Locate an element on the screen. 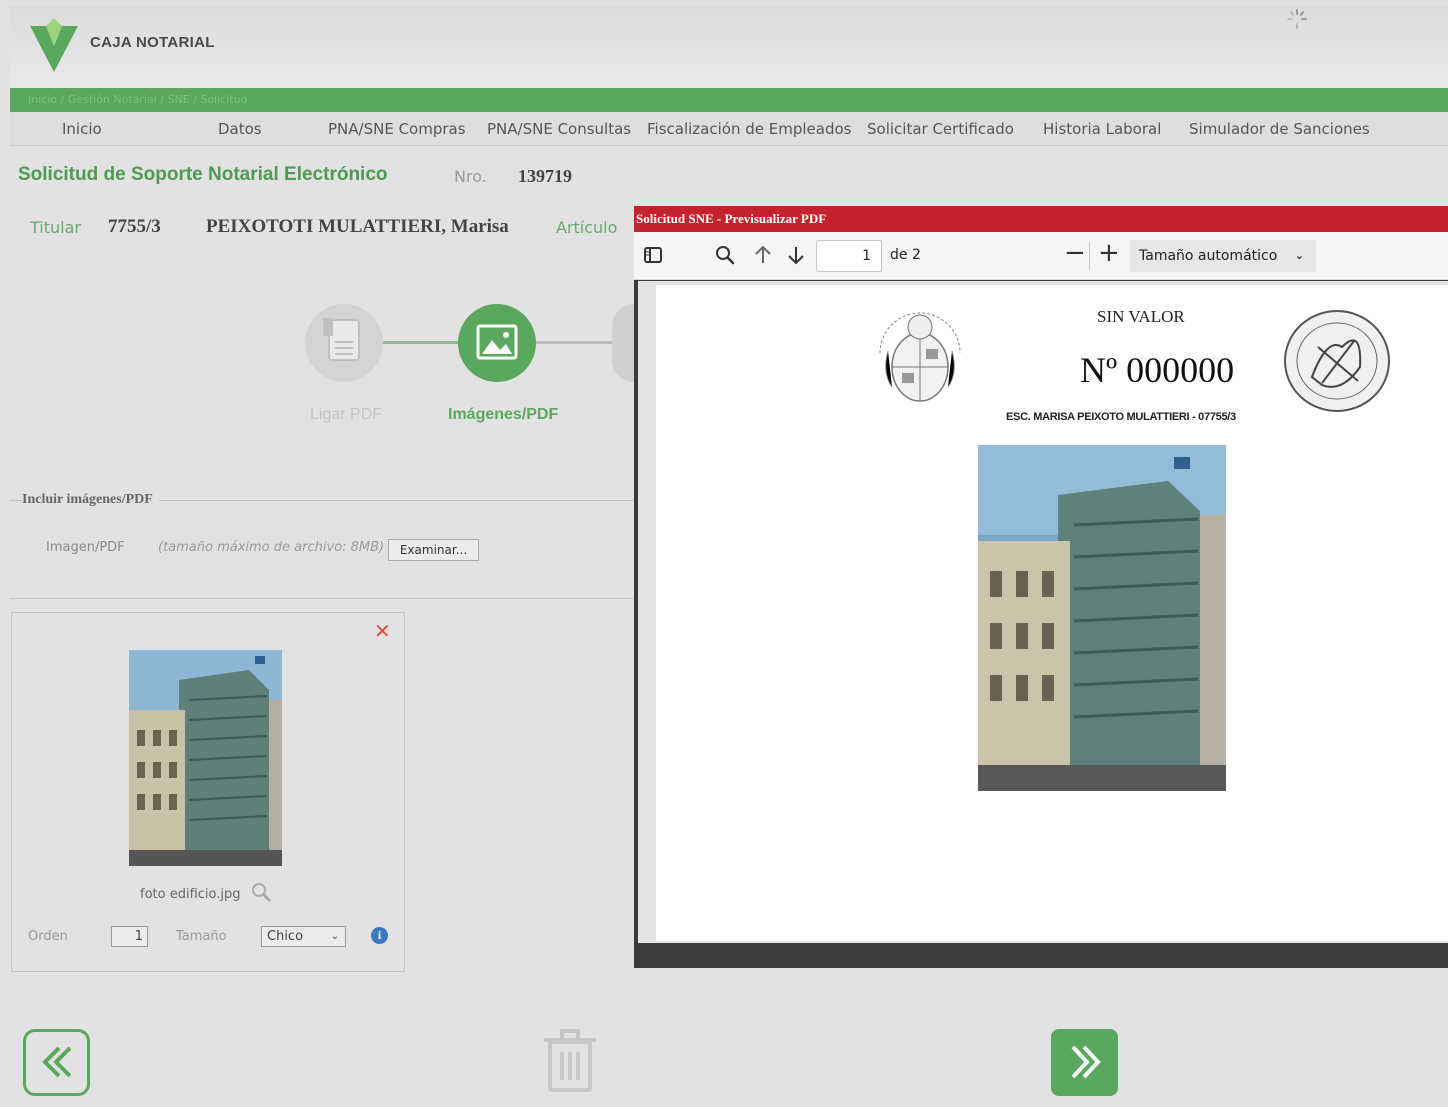 The image size is (1448, 1107). nav-item-solicitar-certificado: Solicitar Certificado is located at coordinates (940, 129).